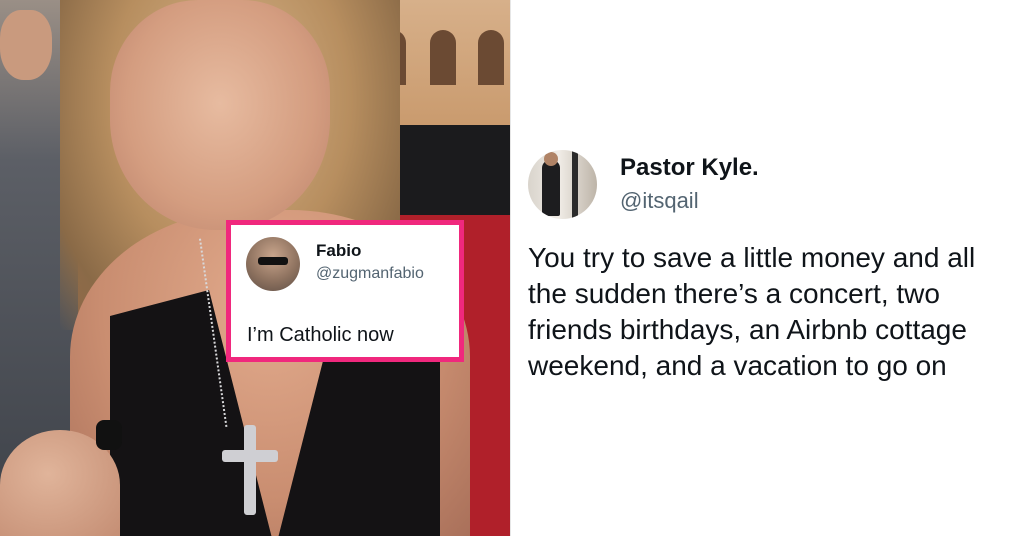 This screenshot has width=1024, height=536. What do you see at coordinates (320, 335) in the screenshot?
I see `embedded-tweet-text: I’m Catholic now` at bounding box center [320, 335].